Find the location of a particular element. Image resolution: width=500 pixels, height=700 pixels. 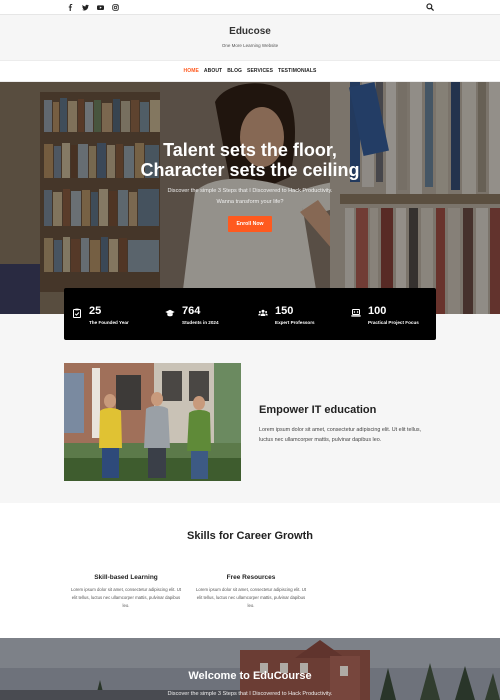

stat-students: 764 Students in 2024 is located at coordinates (203, 314).